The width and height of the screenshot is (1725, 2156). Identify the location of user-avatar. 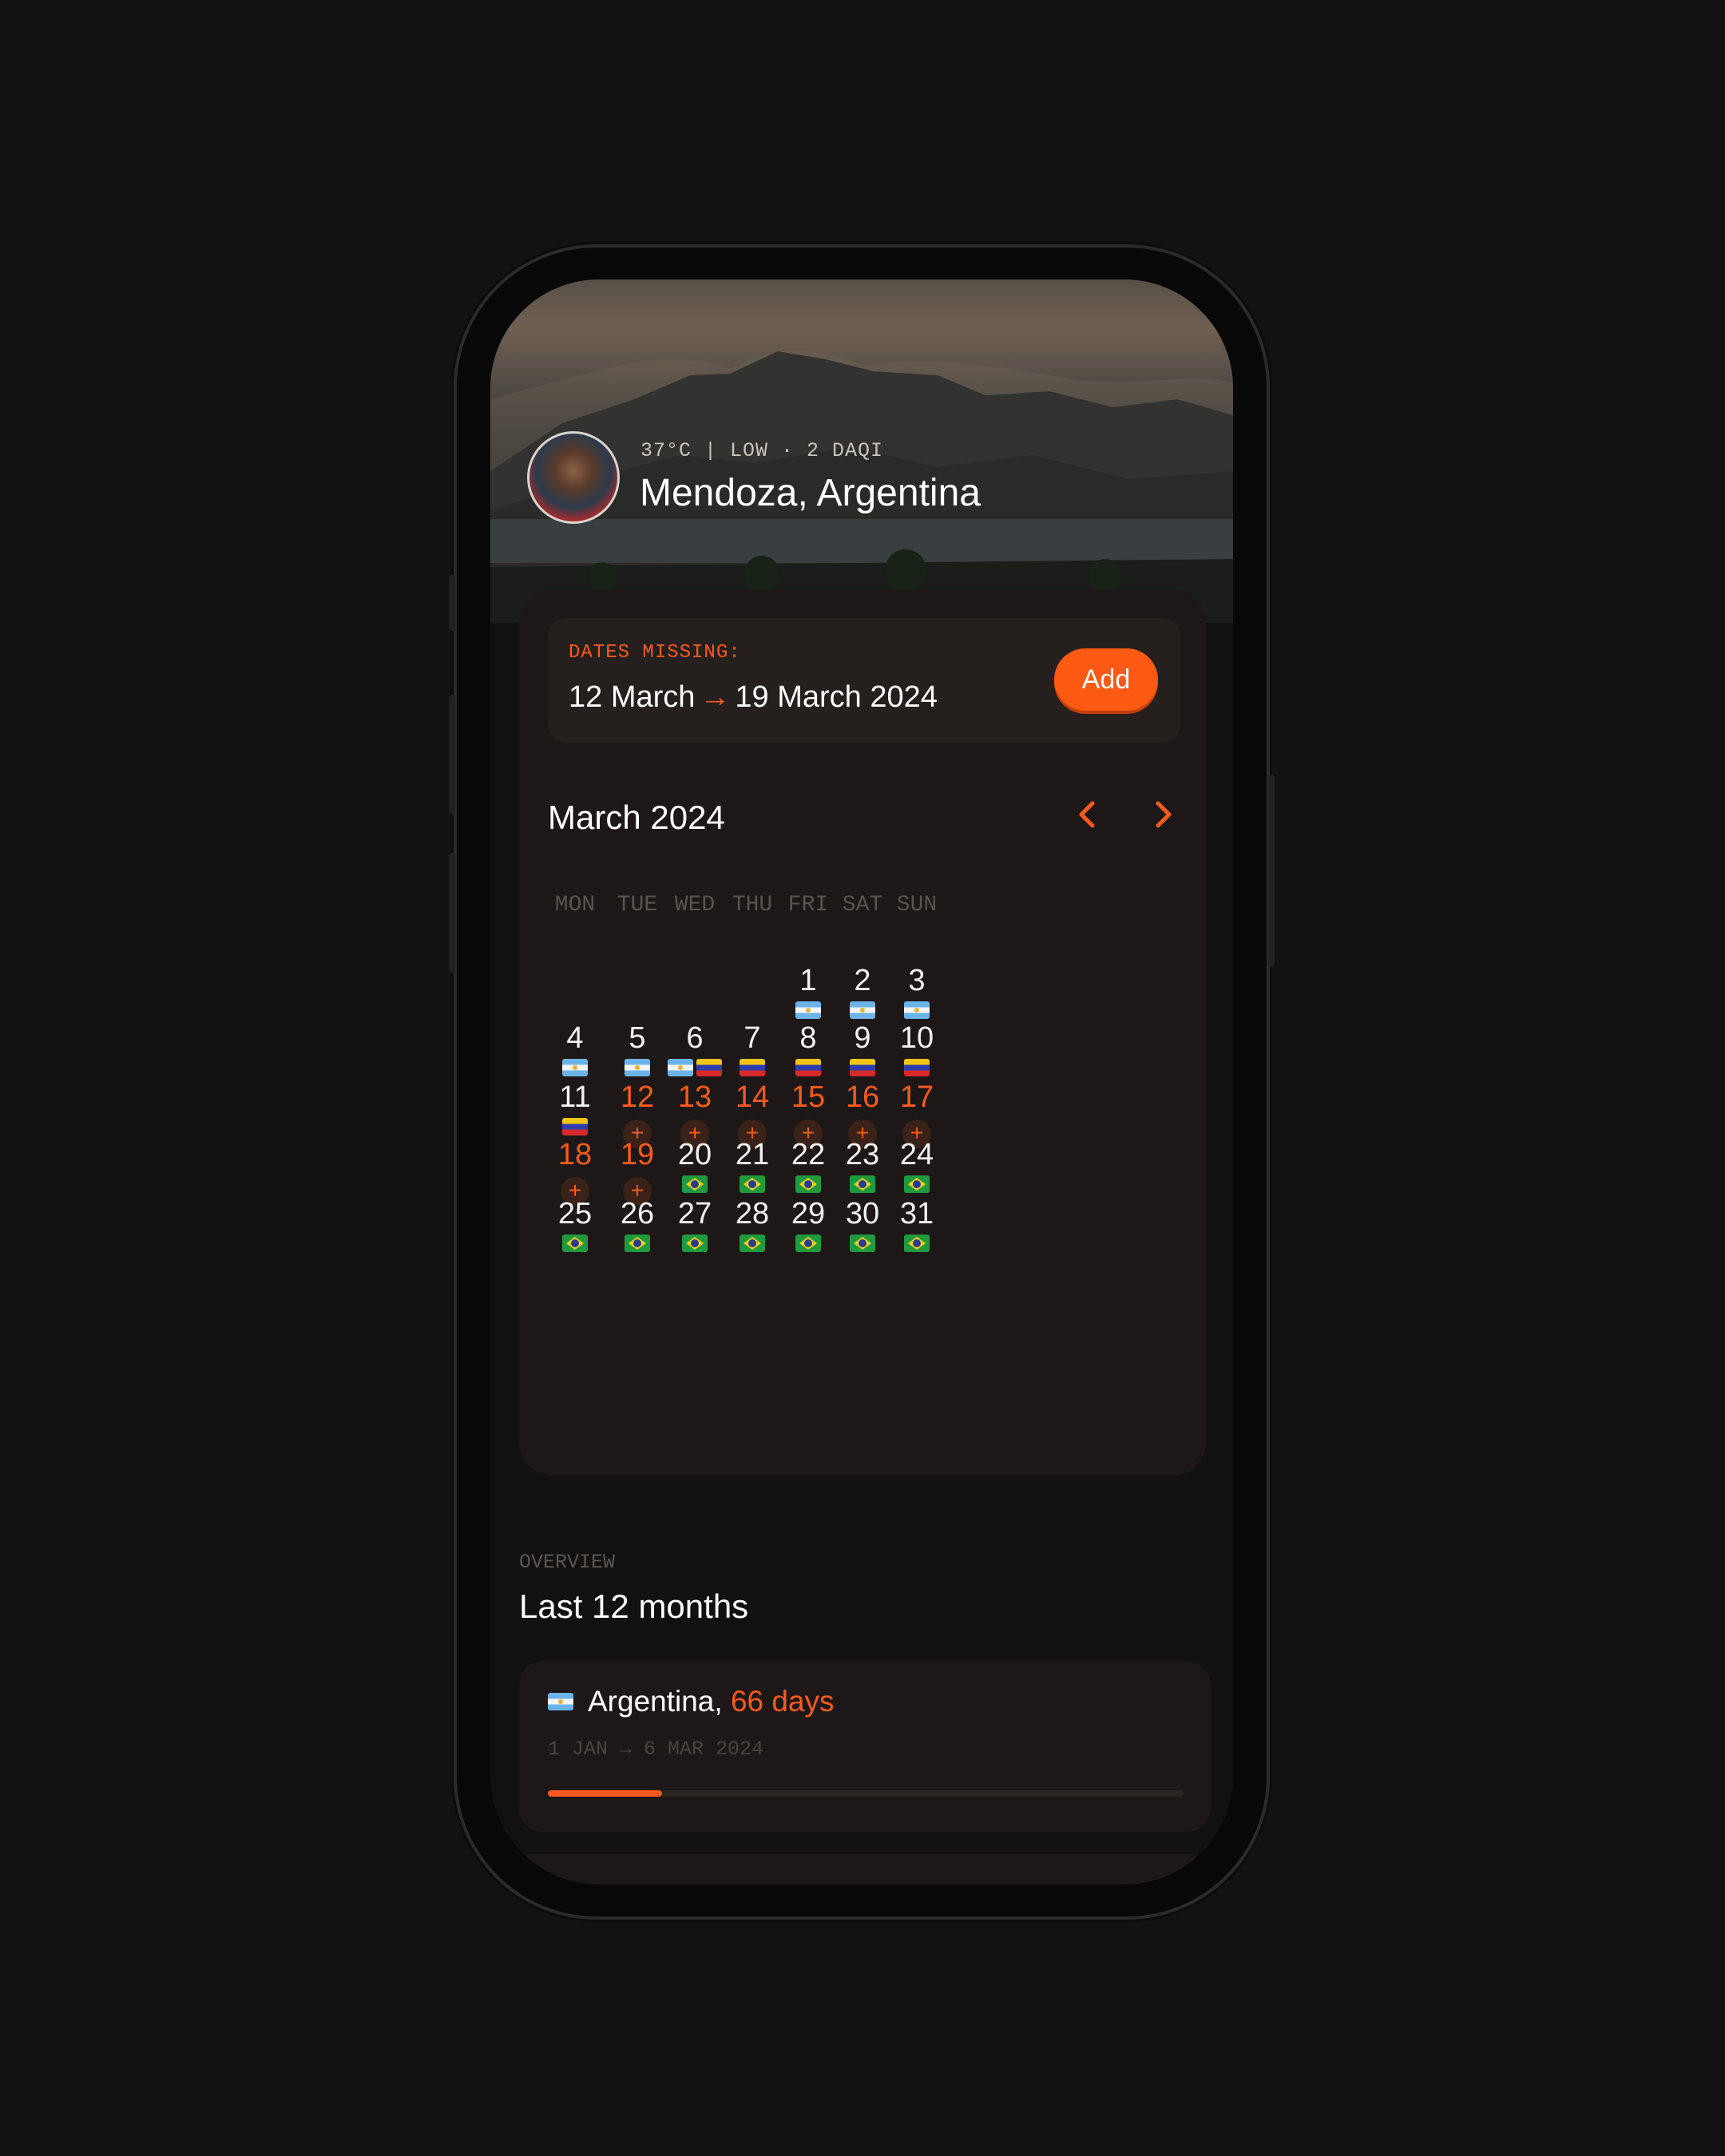
(574, 477).